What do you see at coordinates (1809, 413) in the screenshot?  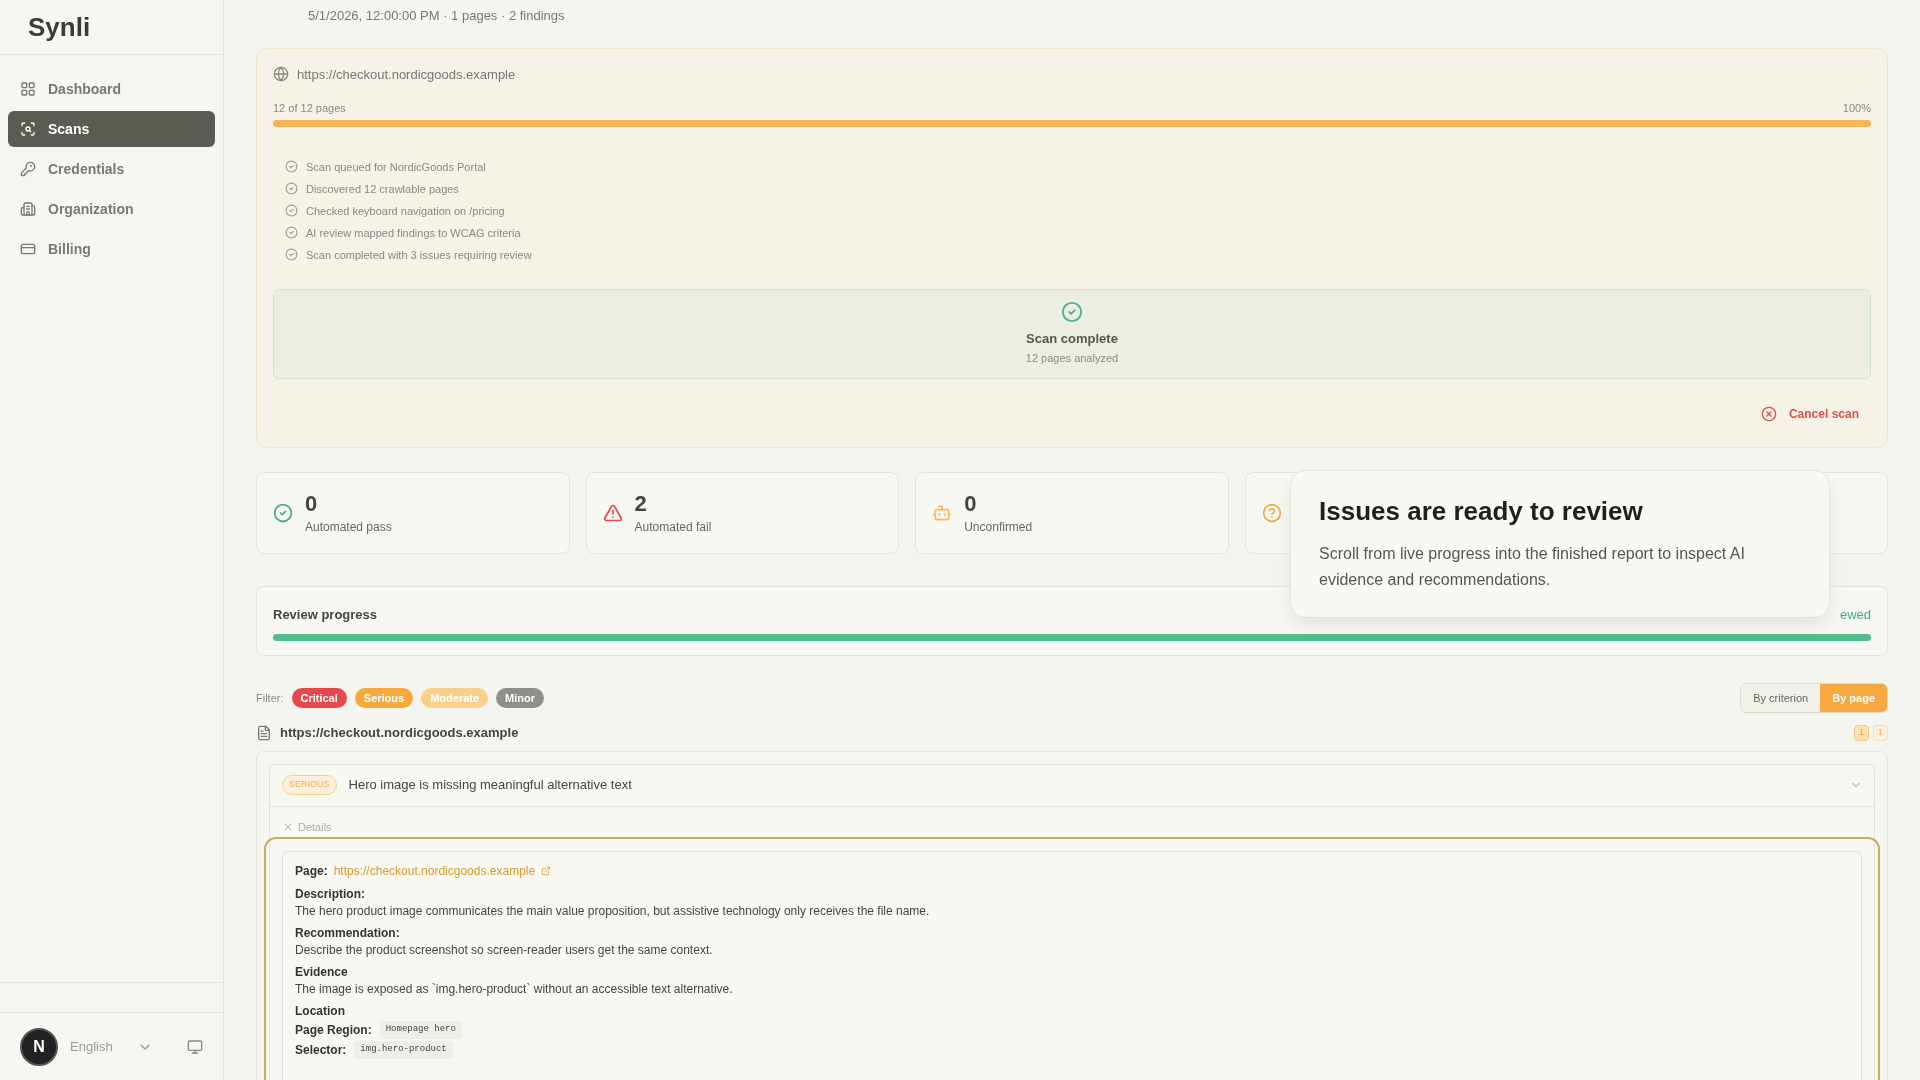 I see `cancel-scan-button: Cancel scan` at bounding box center [1809, 413].